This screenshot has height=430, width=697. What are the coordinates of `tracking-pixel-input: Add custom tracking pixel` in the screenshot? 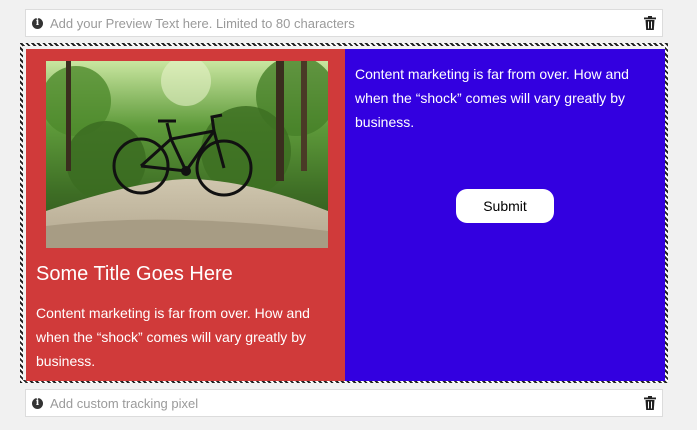 It's located at (347, 403).